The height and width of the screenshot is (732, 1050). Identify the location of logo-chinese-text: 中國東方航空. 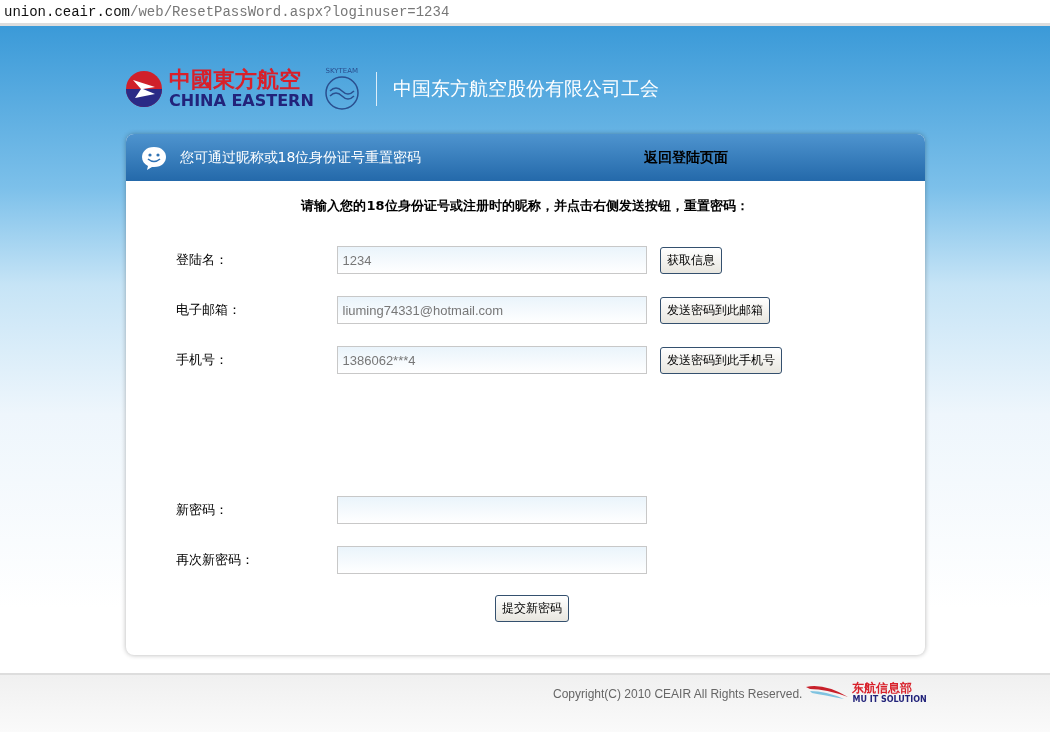
(235, 80).